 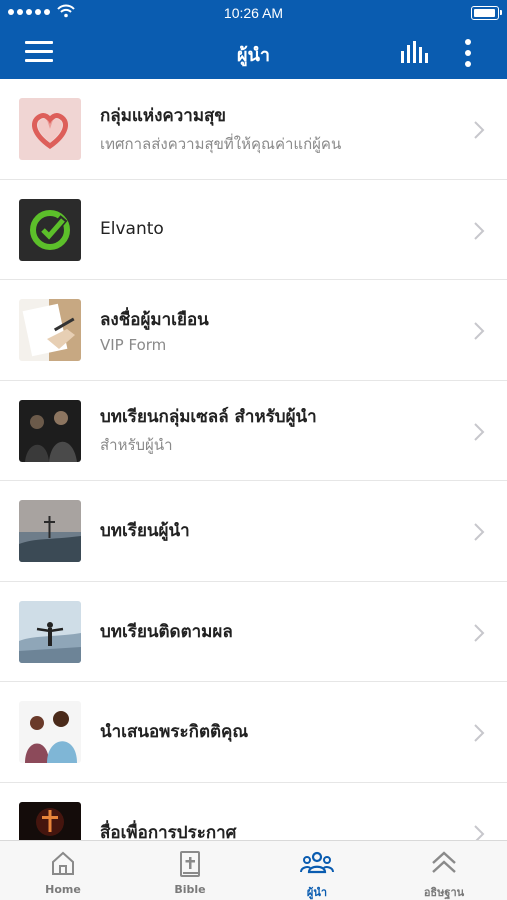 What do you see at coordinates (50, 631) in the screenshot?
I see `person-mountain-thumbnail` at bounding box center [50, 631].